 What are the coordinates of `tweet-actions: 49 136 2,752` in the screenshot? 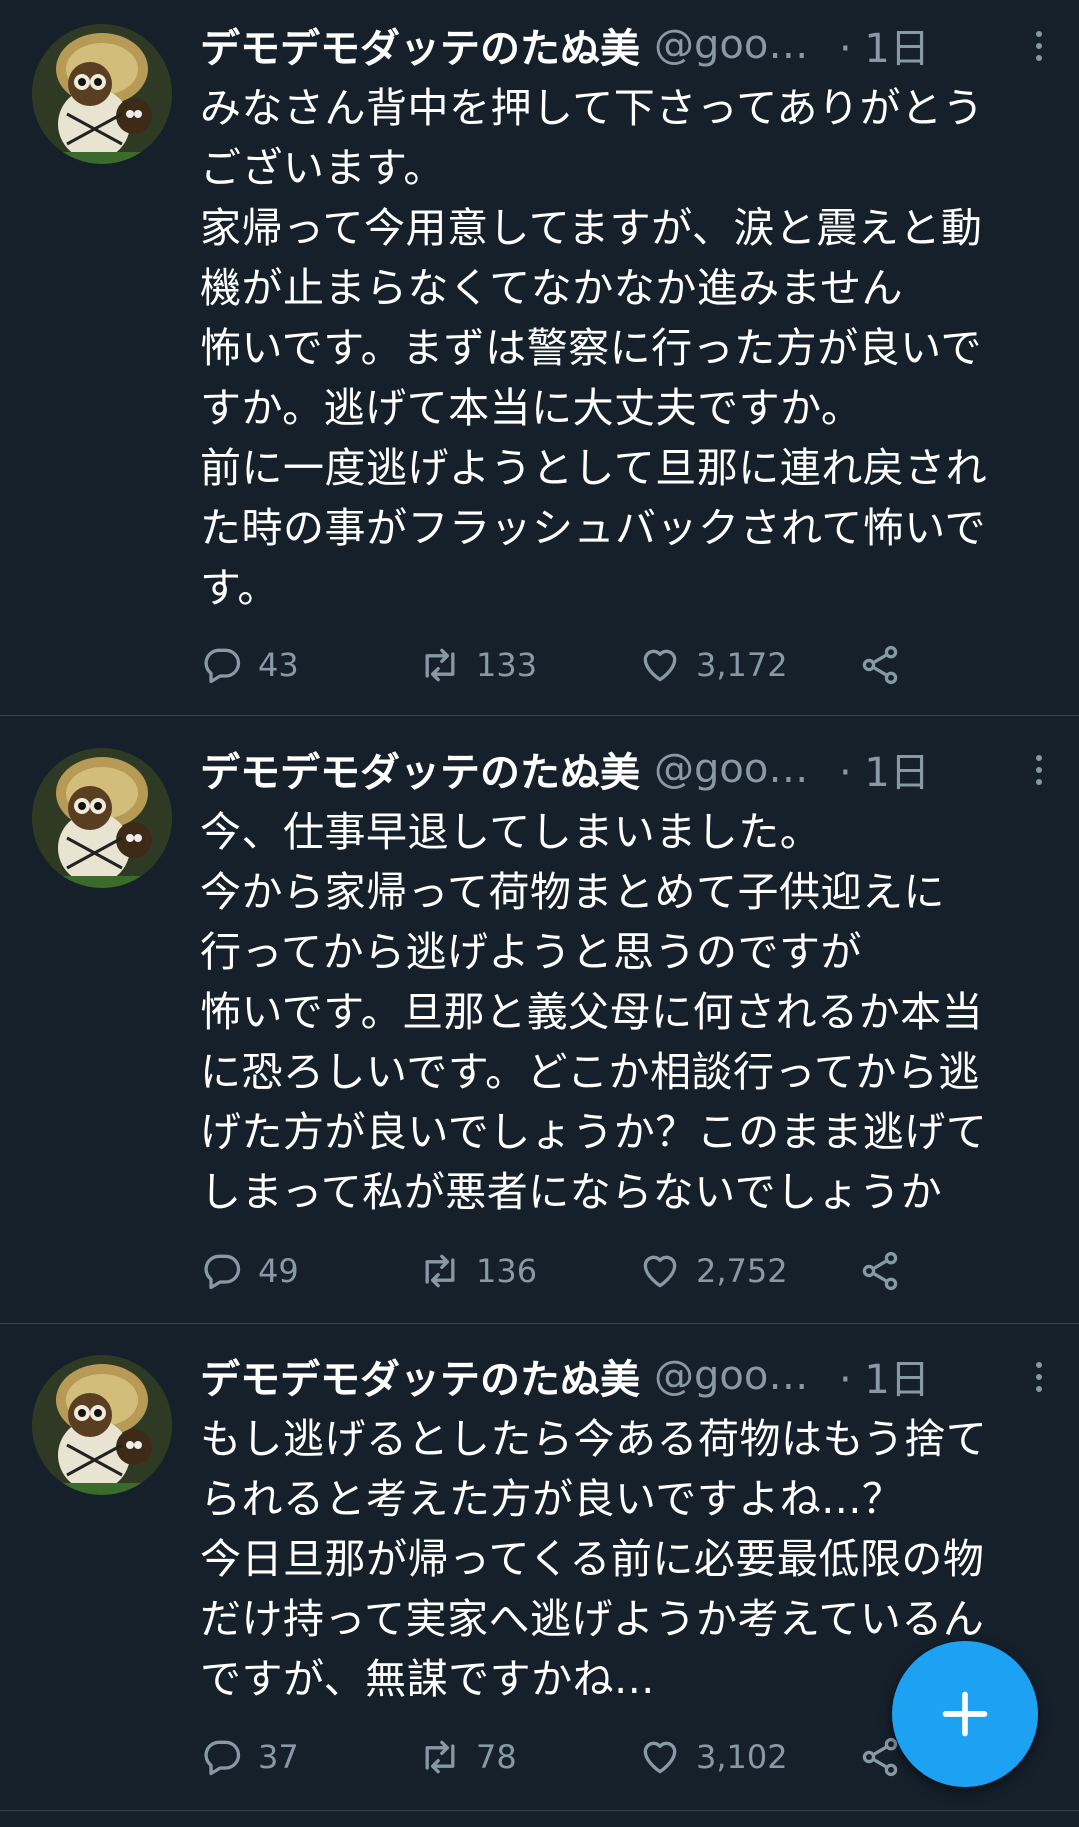 It's located at (560, 1271).